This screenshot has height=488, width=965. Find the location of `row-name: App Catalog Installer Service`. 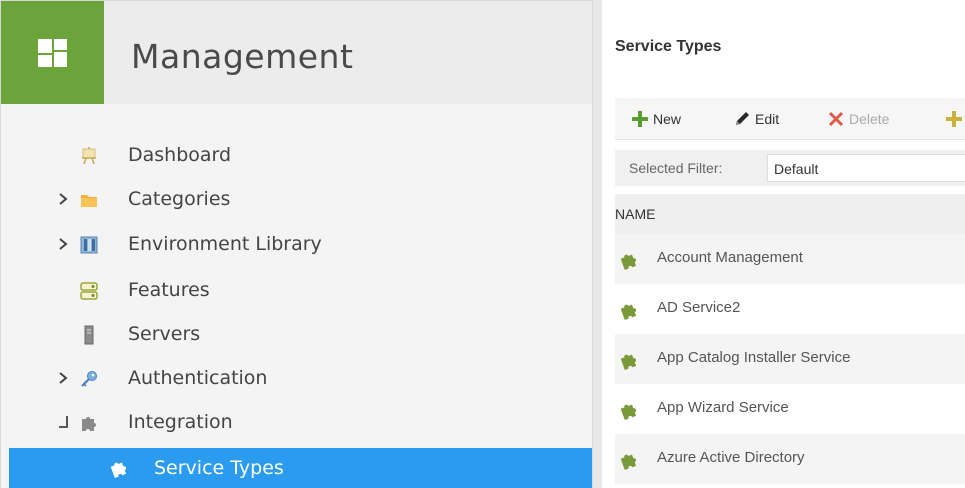

row-name: App Catalog Installer Service is located at coordinates (754, 357).